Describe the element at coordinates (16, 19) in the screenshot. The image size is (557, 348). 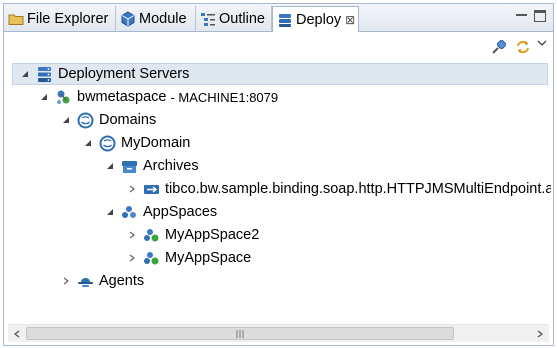
I see `folder-icon` at that location.